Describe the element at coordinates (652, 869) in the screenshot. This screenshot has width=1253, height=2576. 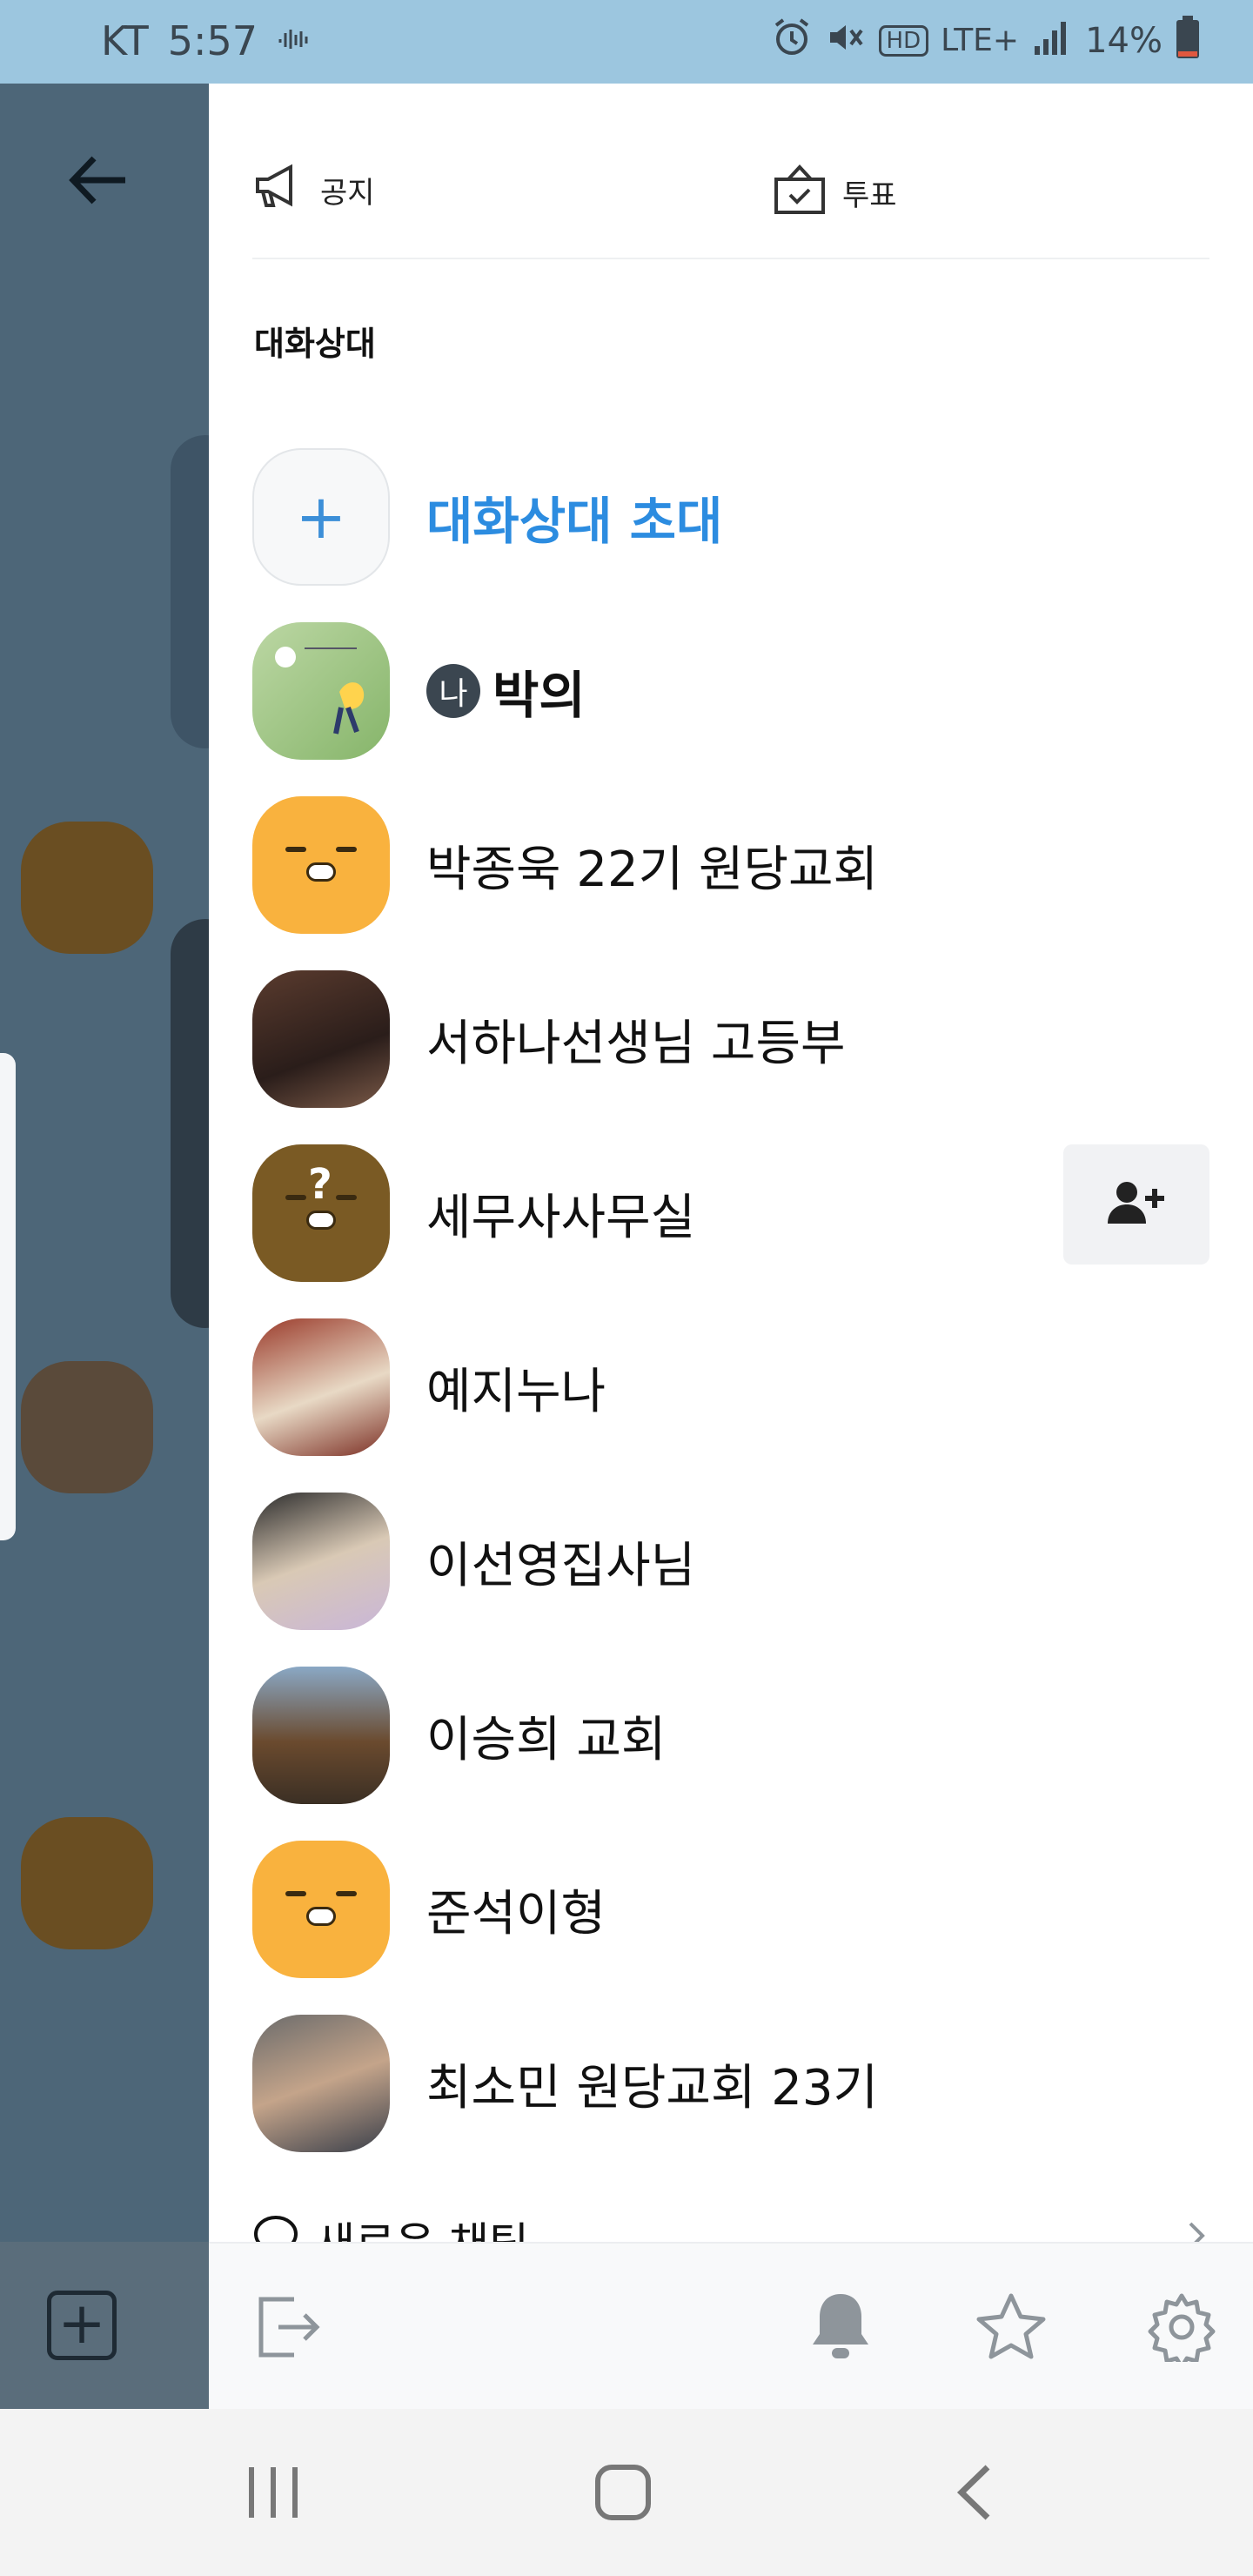
I see `member-name: 박종욱 22기 원당교회` at that location.